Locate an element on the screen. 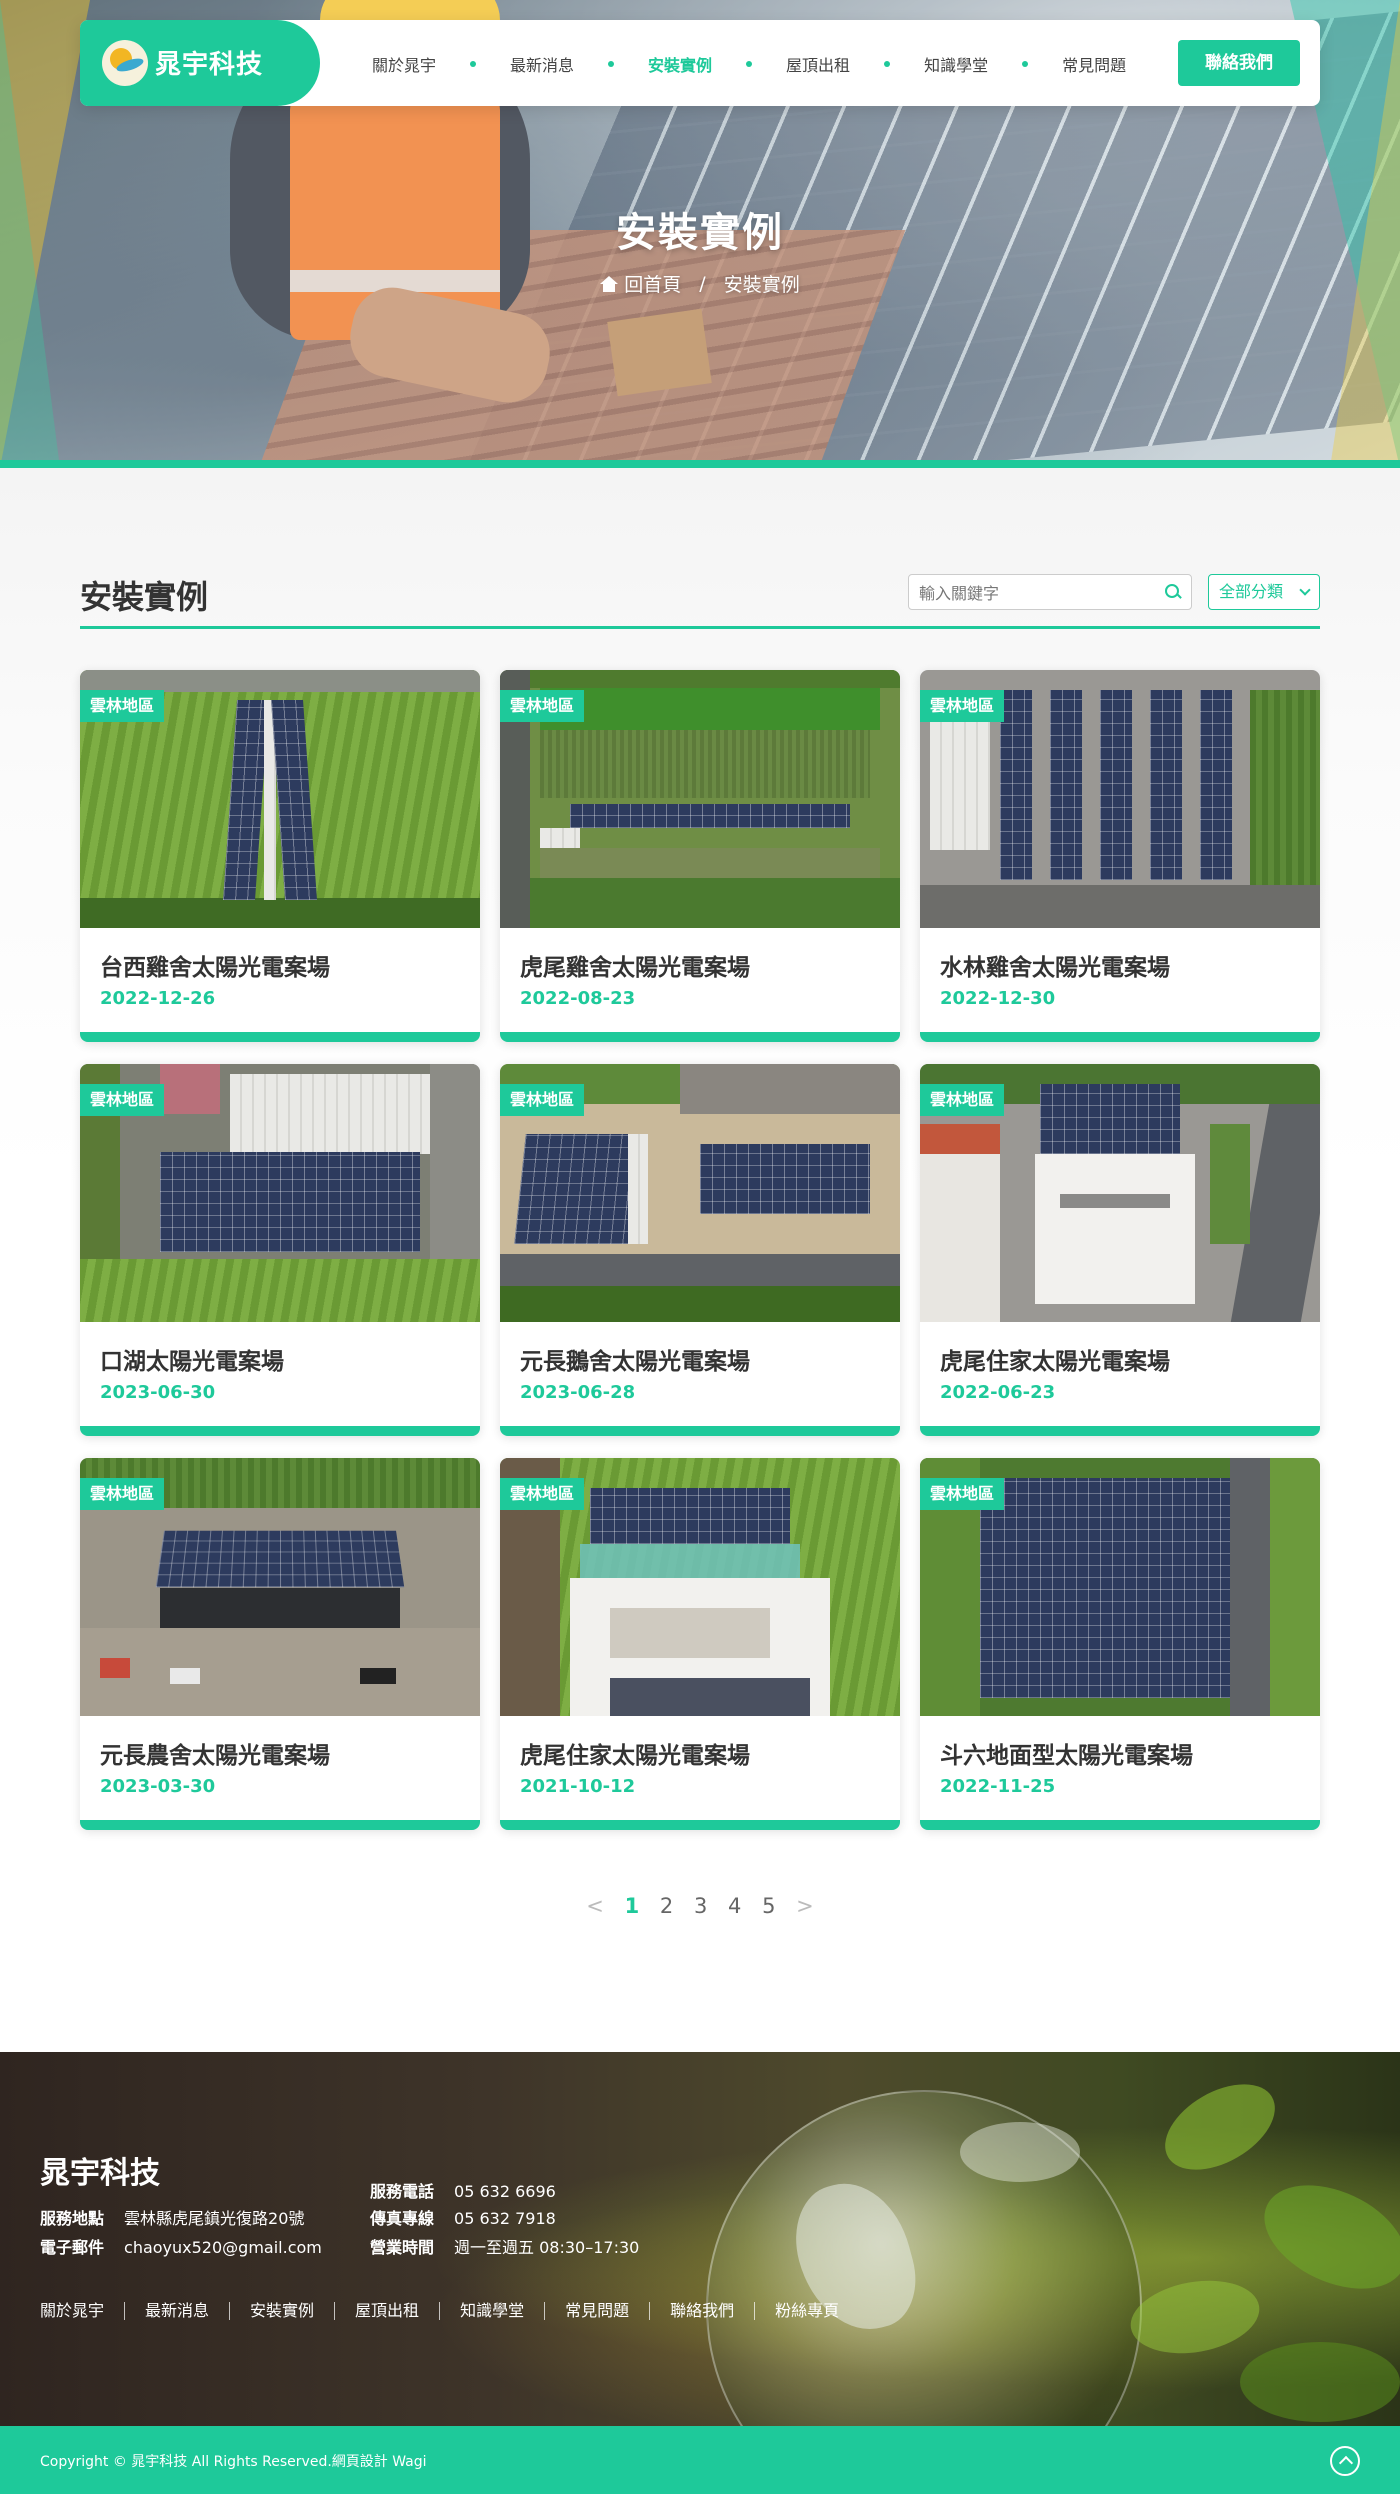 Image resolution: width=1400 pixels, height=2494 pixels. case-card: 雲林地區 虎尾雞舍太陽光電案場 2022-08-23 is located at coordinates (700, 856).